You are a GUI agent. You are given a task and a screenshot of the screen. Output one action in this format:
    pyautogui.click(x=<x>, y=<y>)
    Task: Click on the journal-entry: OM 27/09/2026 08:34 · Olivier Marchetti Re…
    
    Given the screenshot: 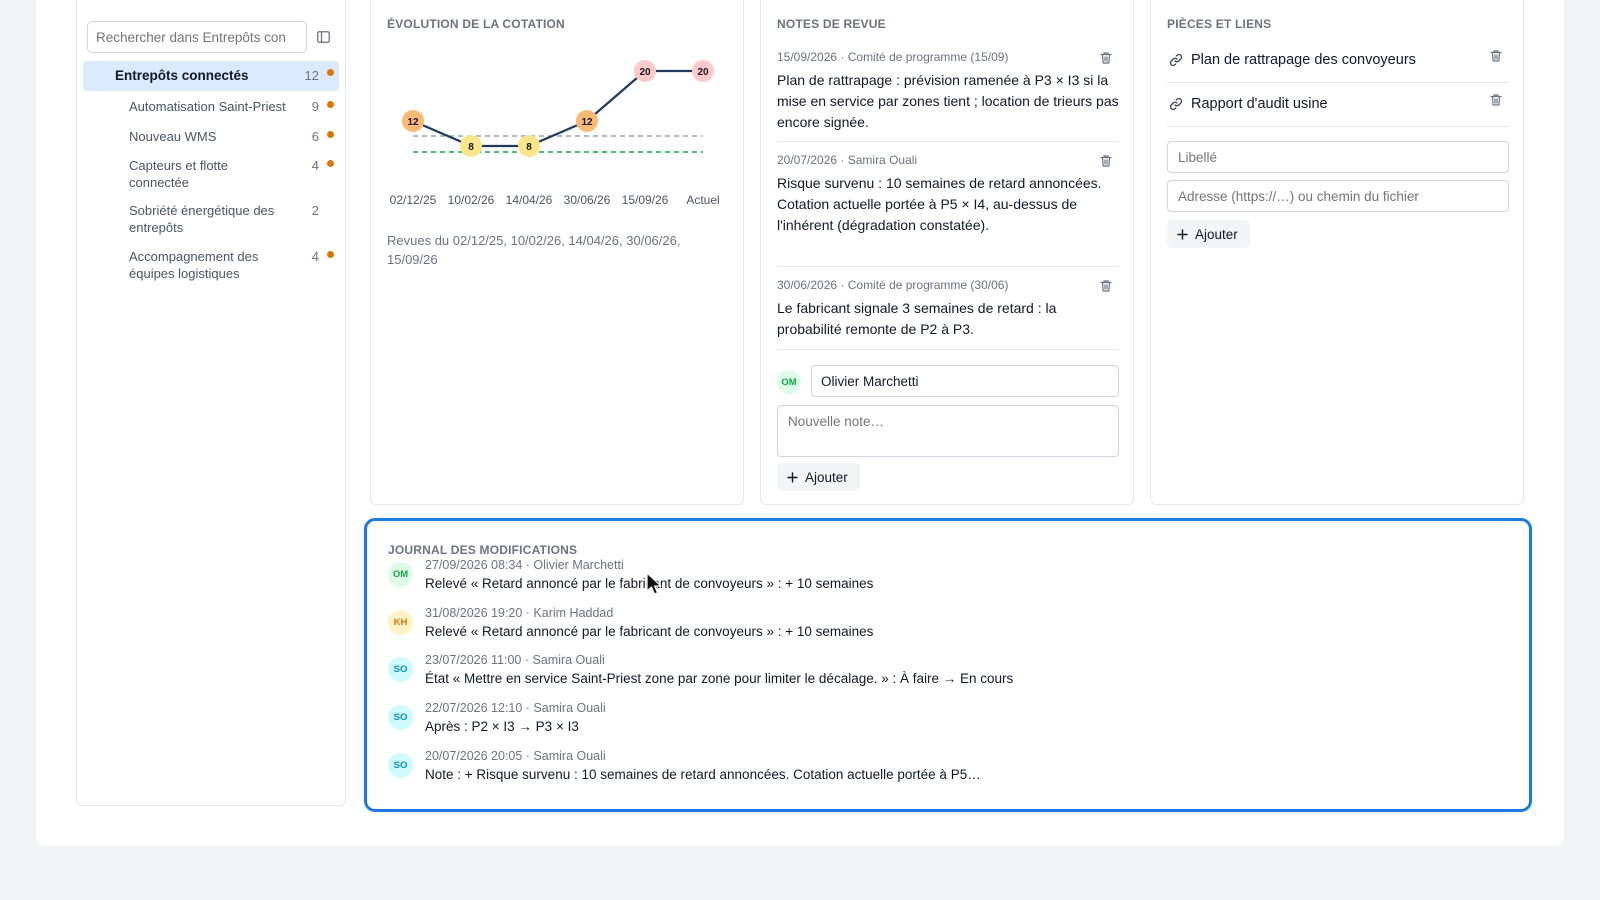 What is the action you would take?
    pyautogui.click(x=938, y=578)
    